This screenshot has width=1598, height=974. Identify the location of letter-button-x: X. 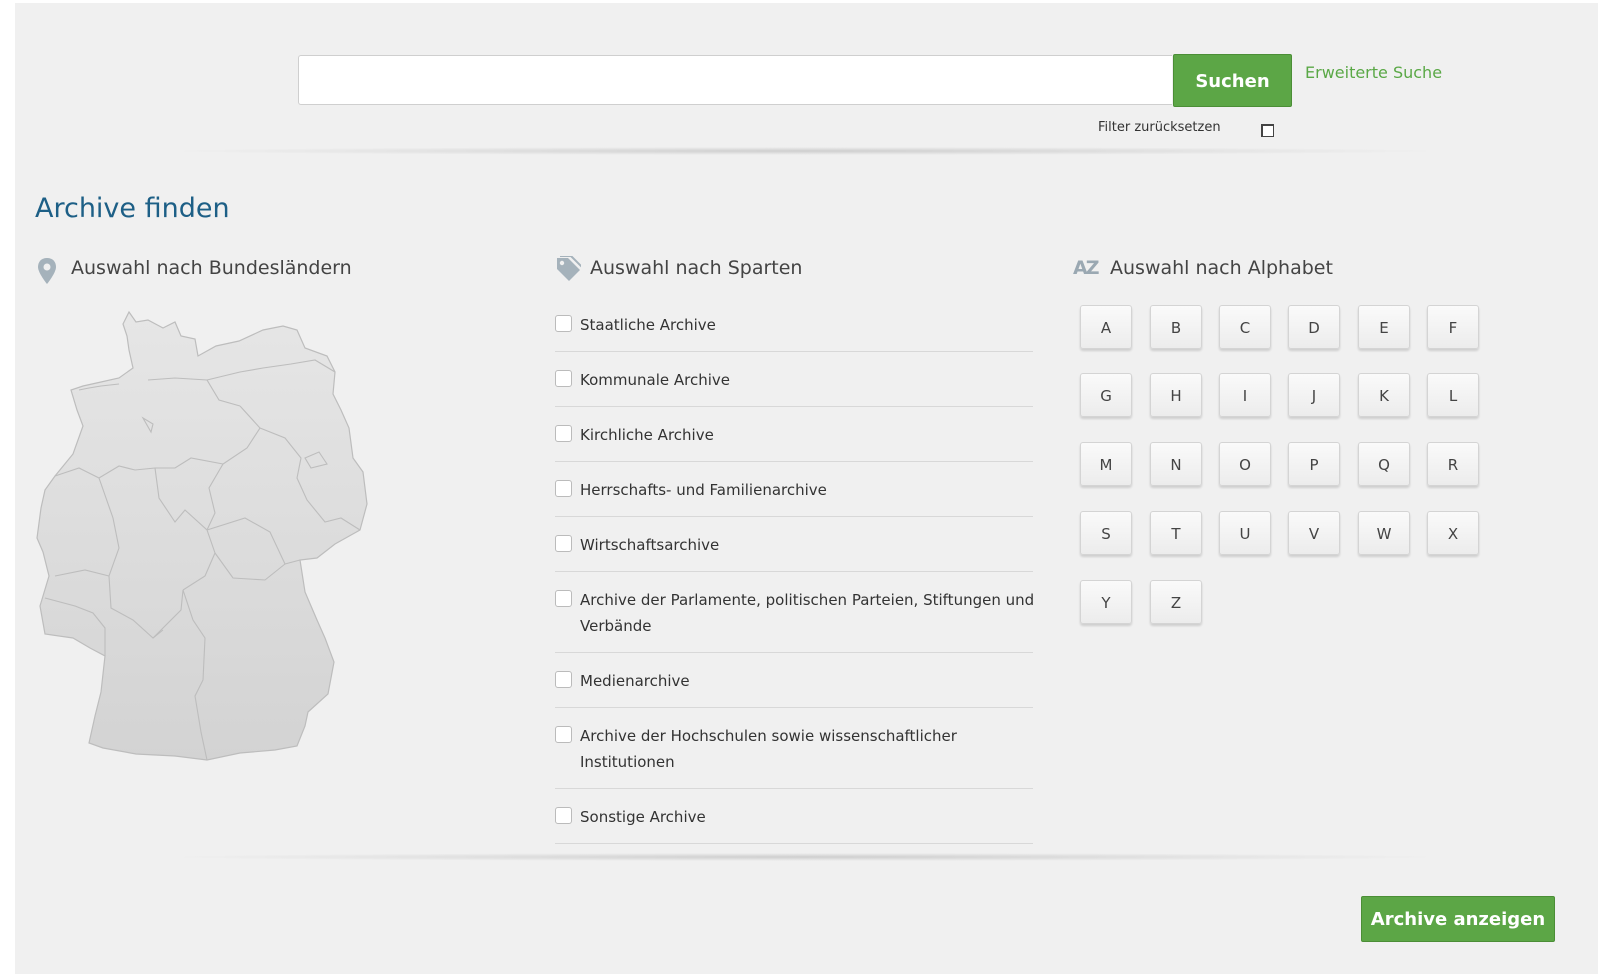
(1453, 533).